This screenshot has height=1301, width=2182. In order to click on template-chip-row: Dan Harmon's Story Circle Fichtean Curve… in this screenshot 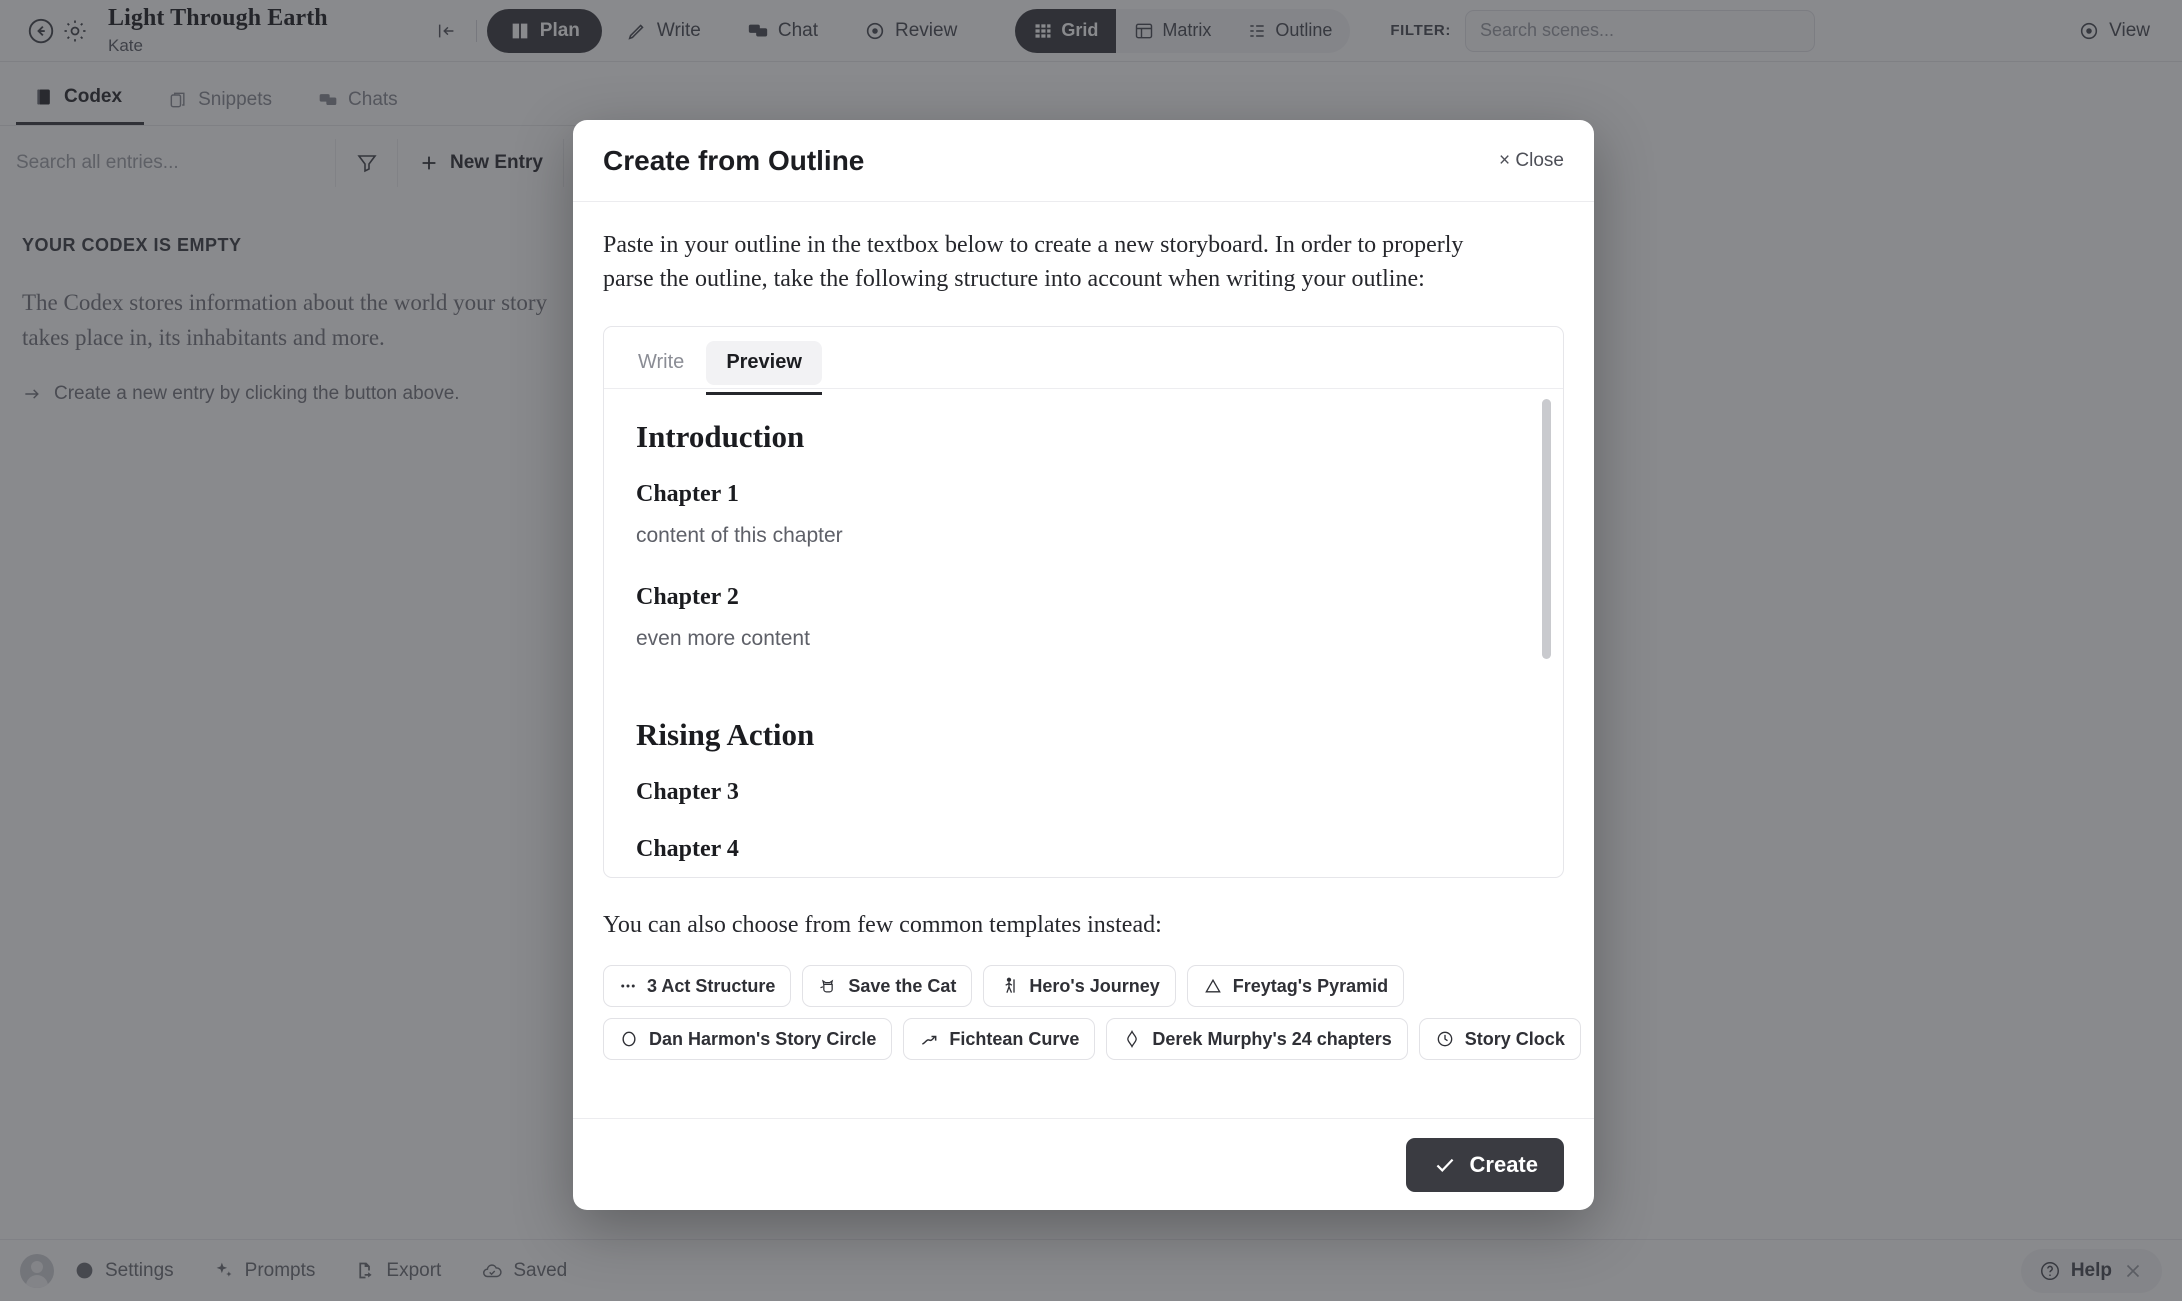, I will do `click(1092, 1039)`.